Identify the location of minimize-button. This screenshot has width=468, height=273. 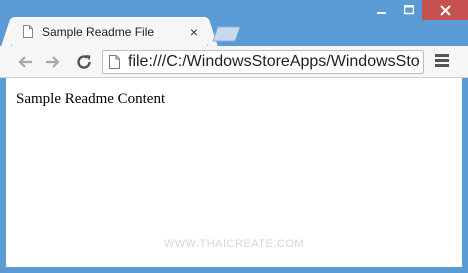
(382, 10).